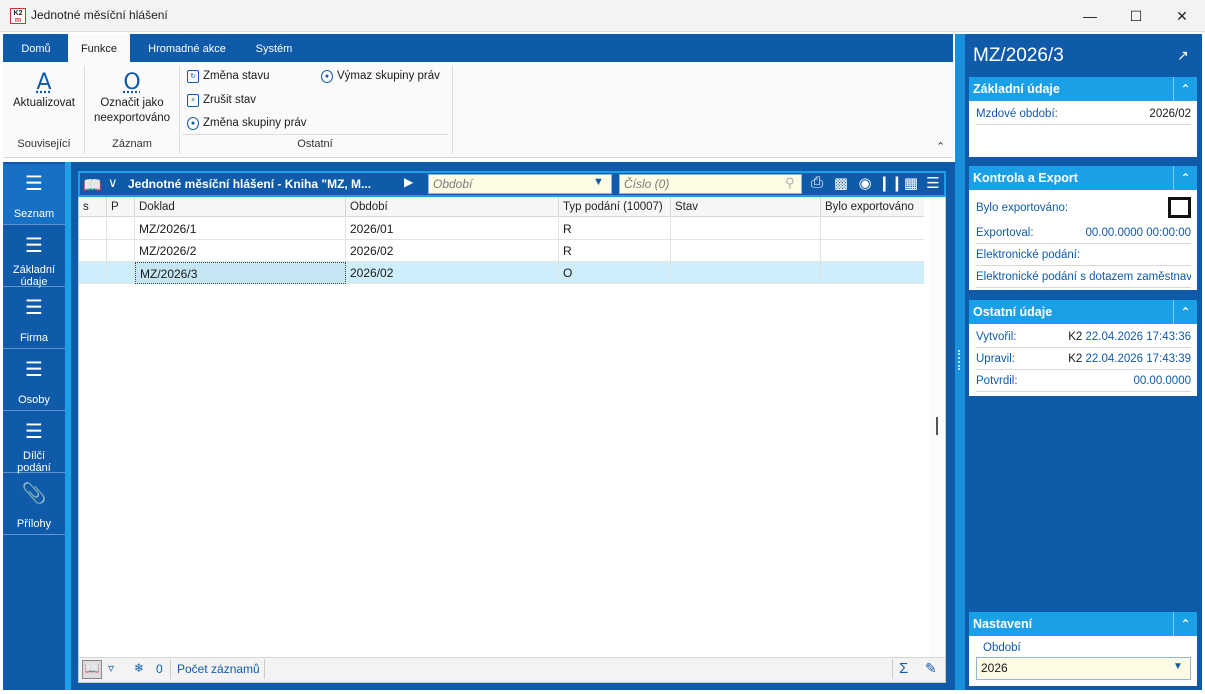 This screenshot has height=694, width=1205. I want to click on excel-export-icon: ▦, so click(911, 183).